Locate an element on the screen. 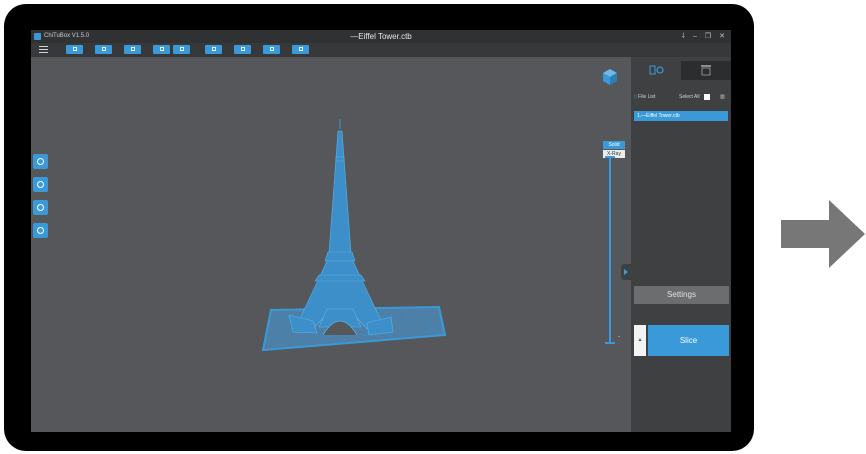  file-list-item: 1.—Eiffel Tower.ctb is located at coordinates (681, 116).